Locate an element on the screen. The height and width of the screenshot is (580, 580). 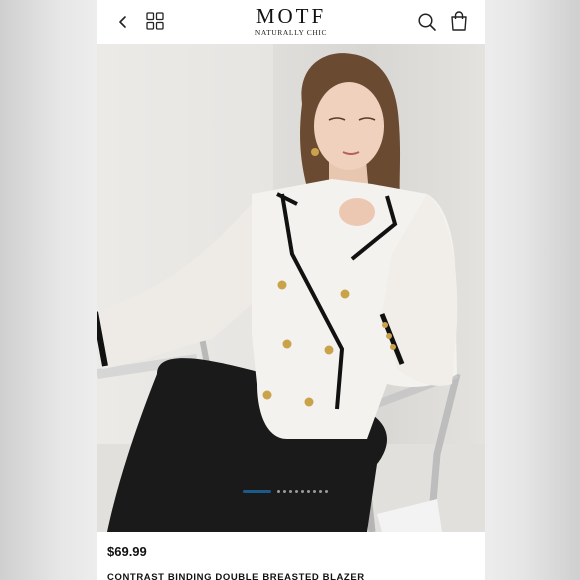
brand-name: MOTF is located at coordinates (291, 16).